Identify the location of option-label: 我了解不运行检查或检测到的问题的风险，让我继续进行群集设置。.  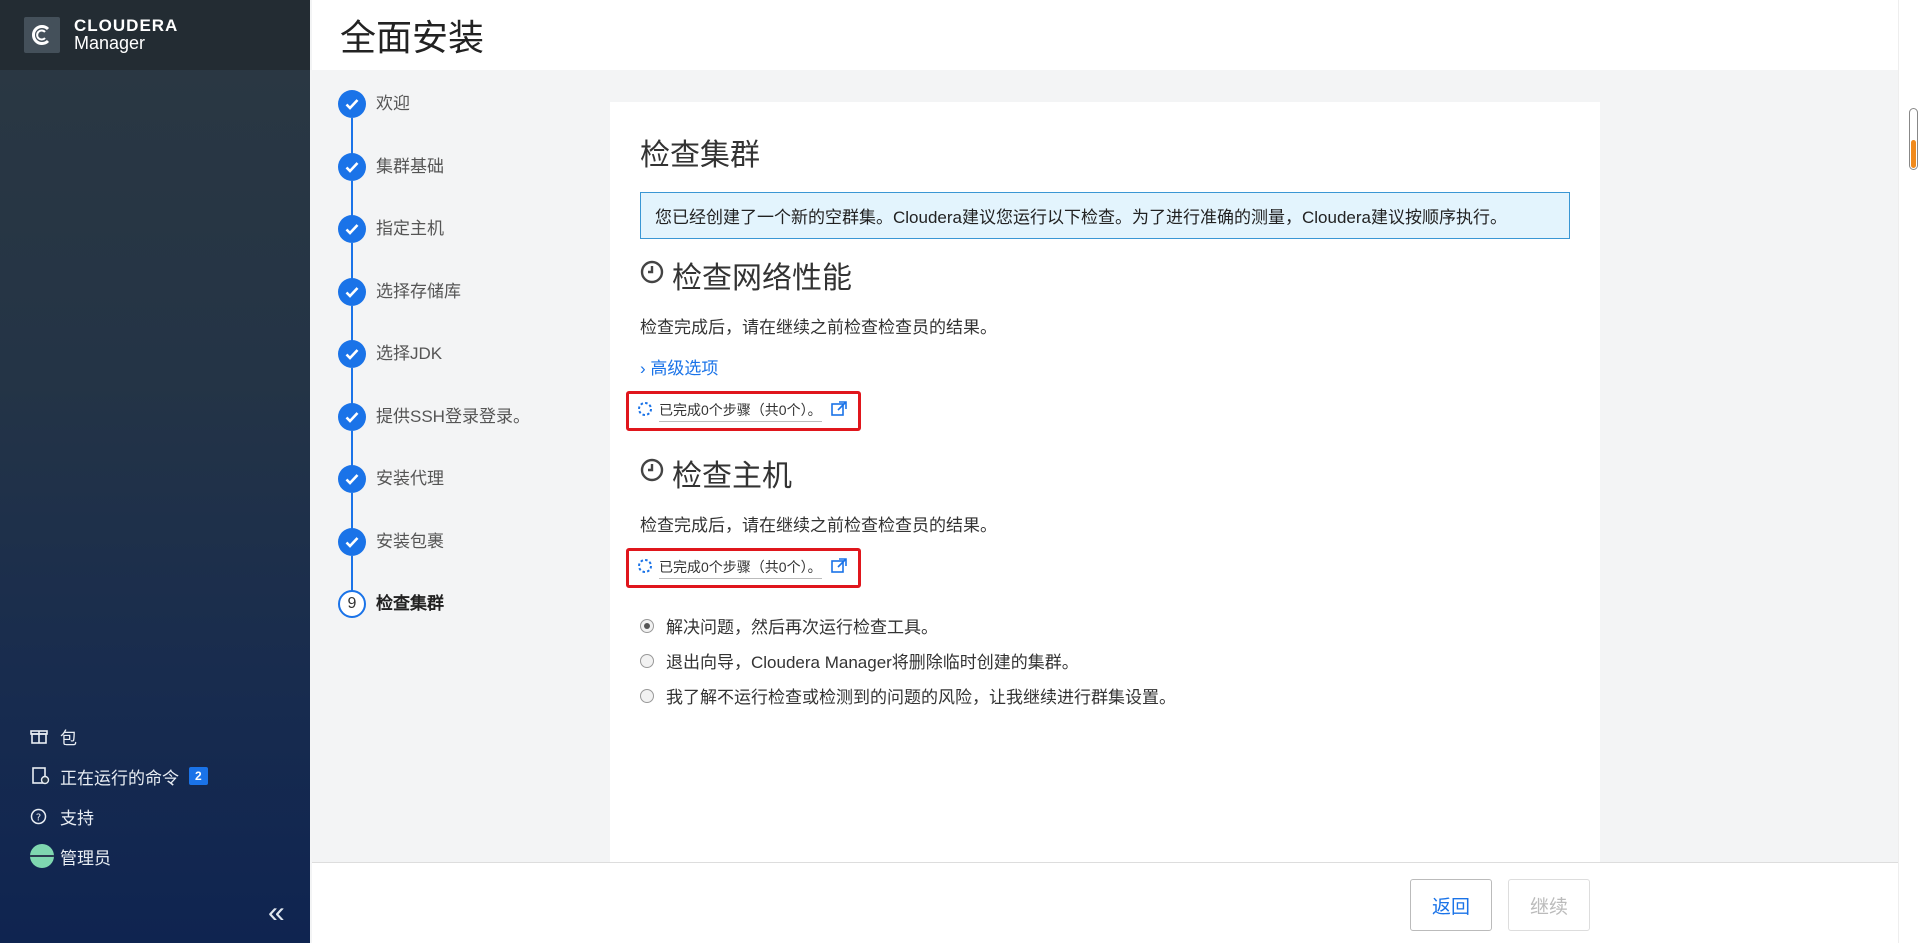
(921, 697).